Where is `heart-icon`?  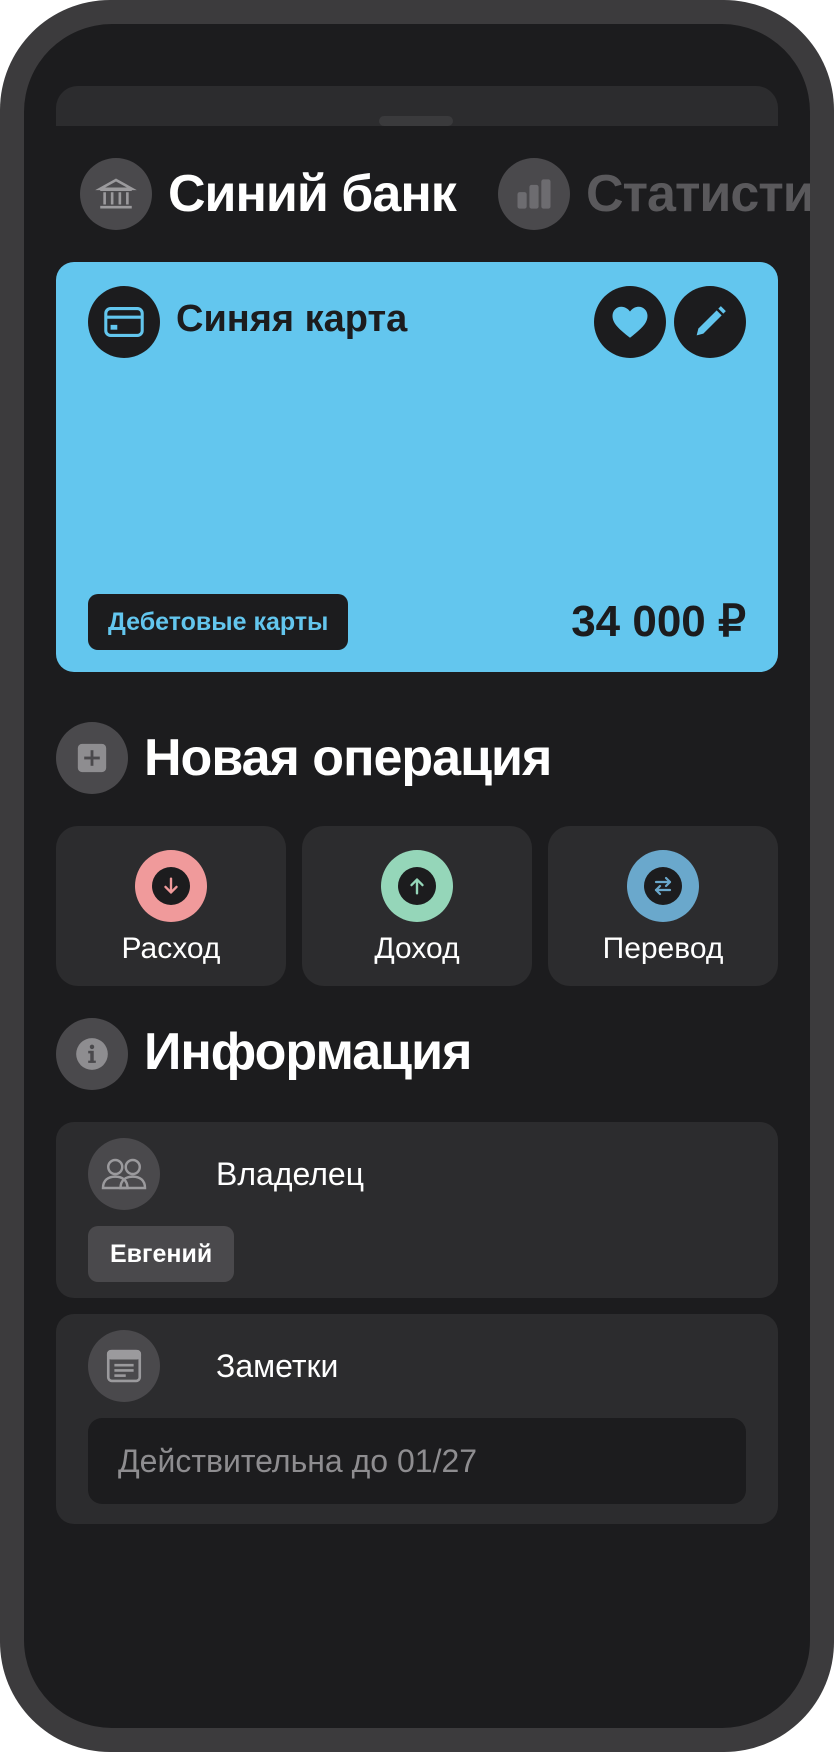 heart-icon is located at coordinates (630, 322).